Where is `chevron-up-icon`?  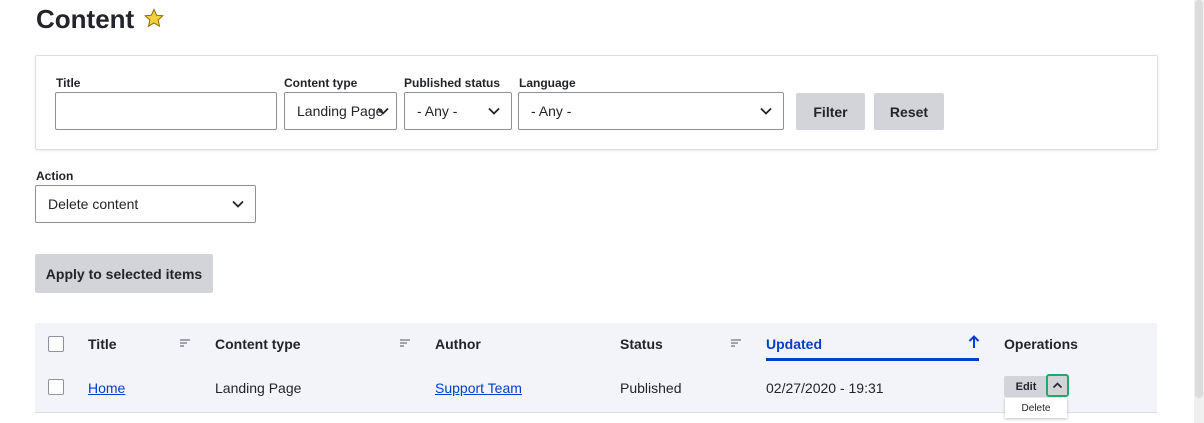
chevron-up-icon is located at coordinates (1057, 385).